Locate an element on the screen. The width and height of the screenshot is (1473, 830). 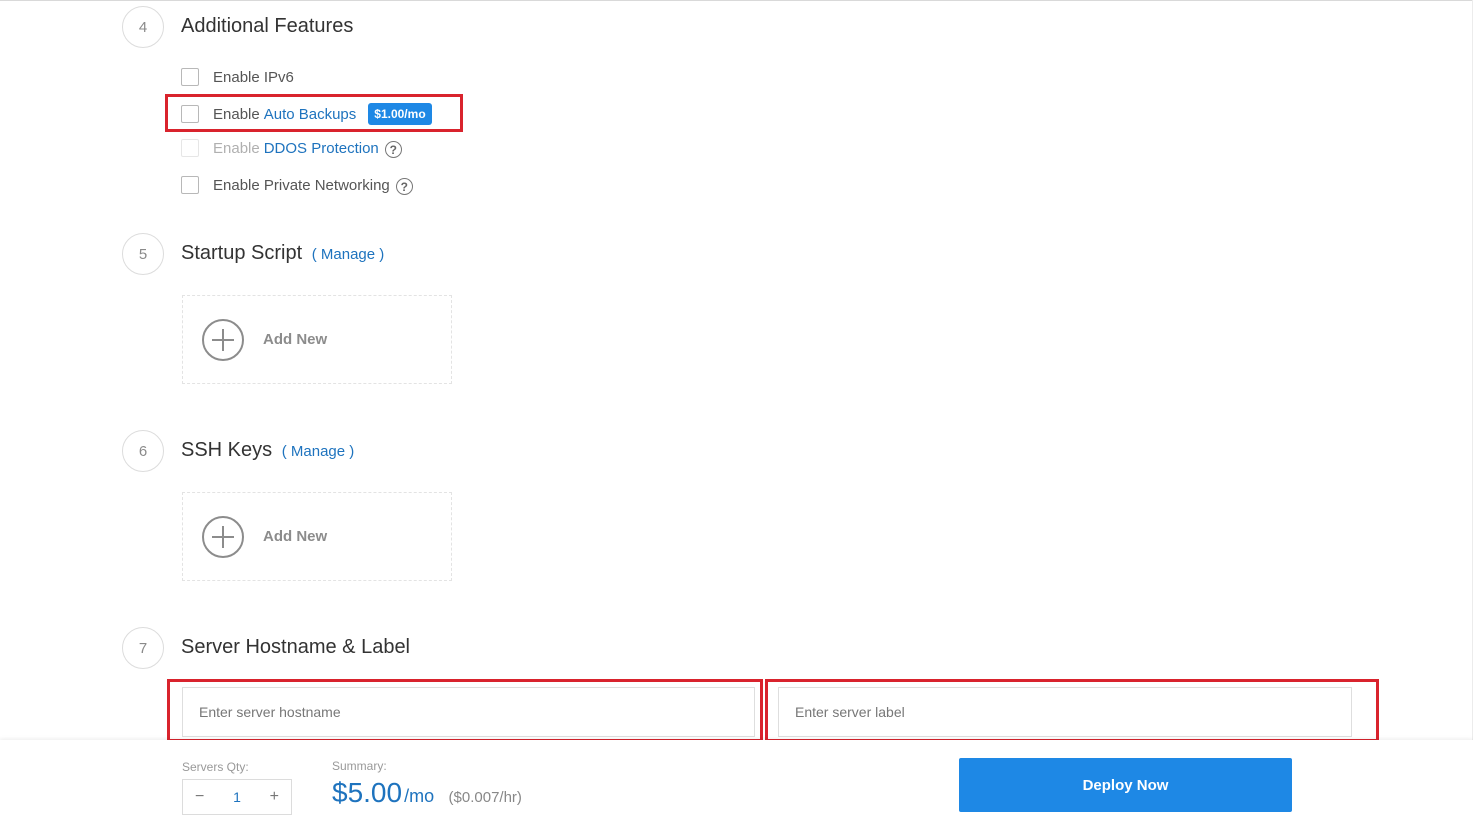
quantity-value: 1 is located at coordinates (237, 797).